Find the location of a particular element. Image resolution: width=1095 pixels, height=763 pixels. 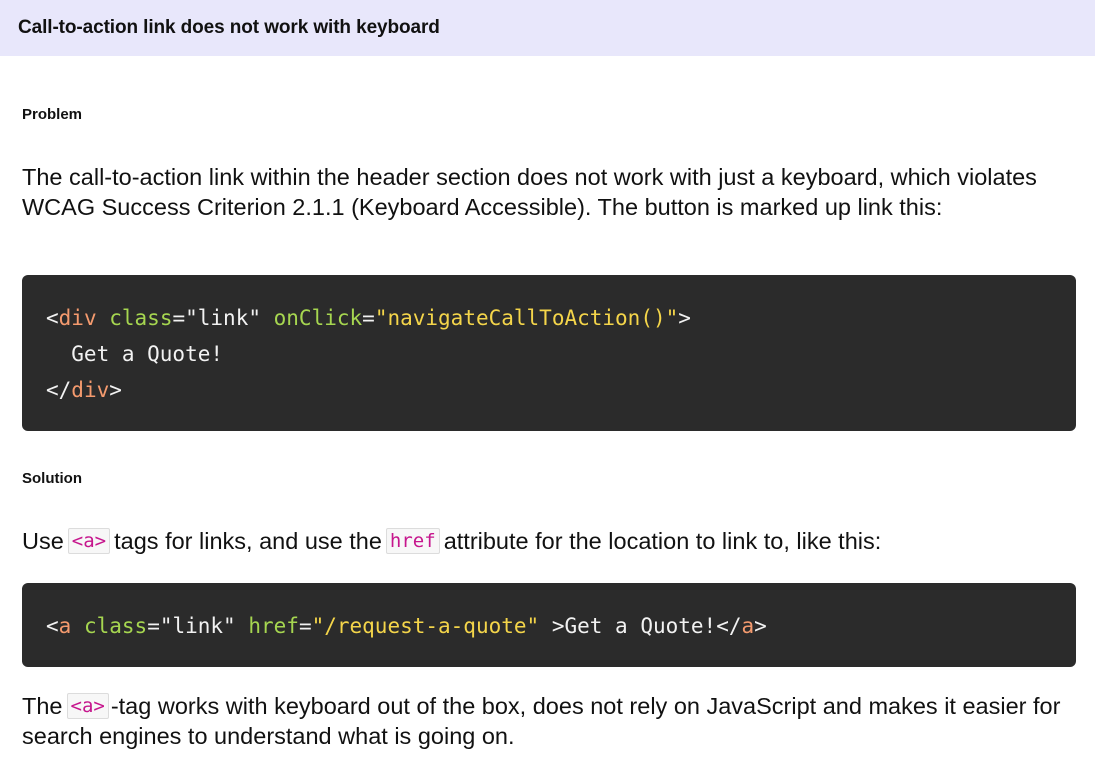

code-attr-name: onClick is located at coordinates (318, 318).